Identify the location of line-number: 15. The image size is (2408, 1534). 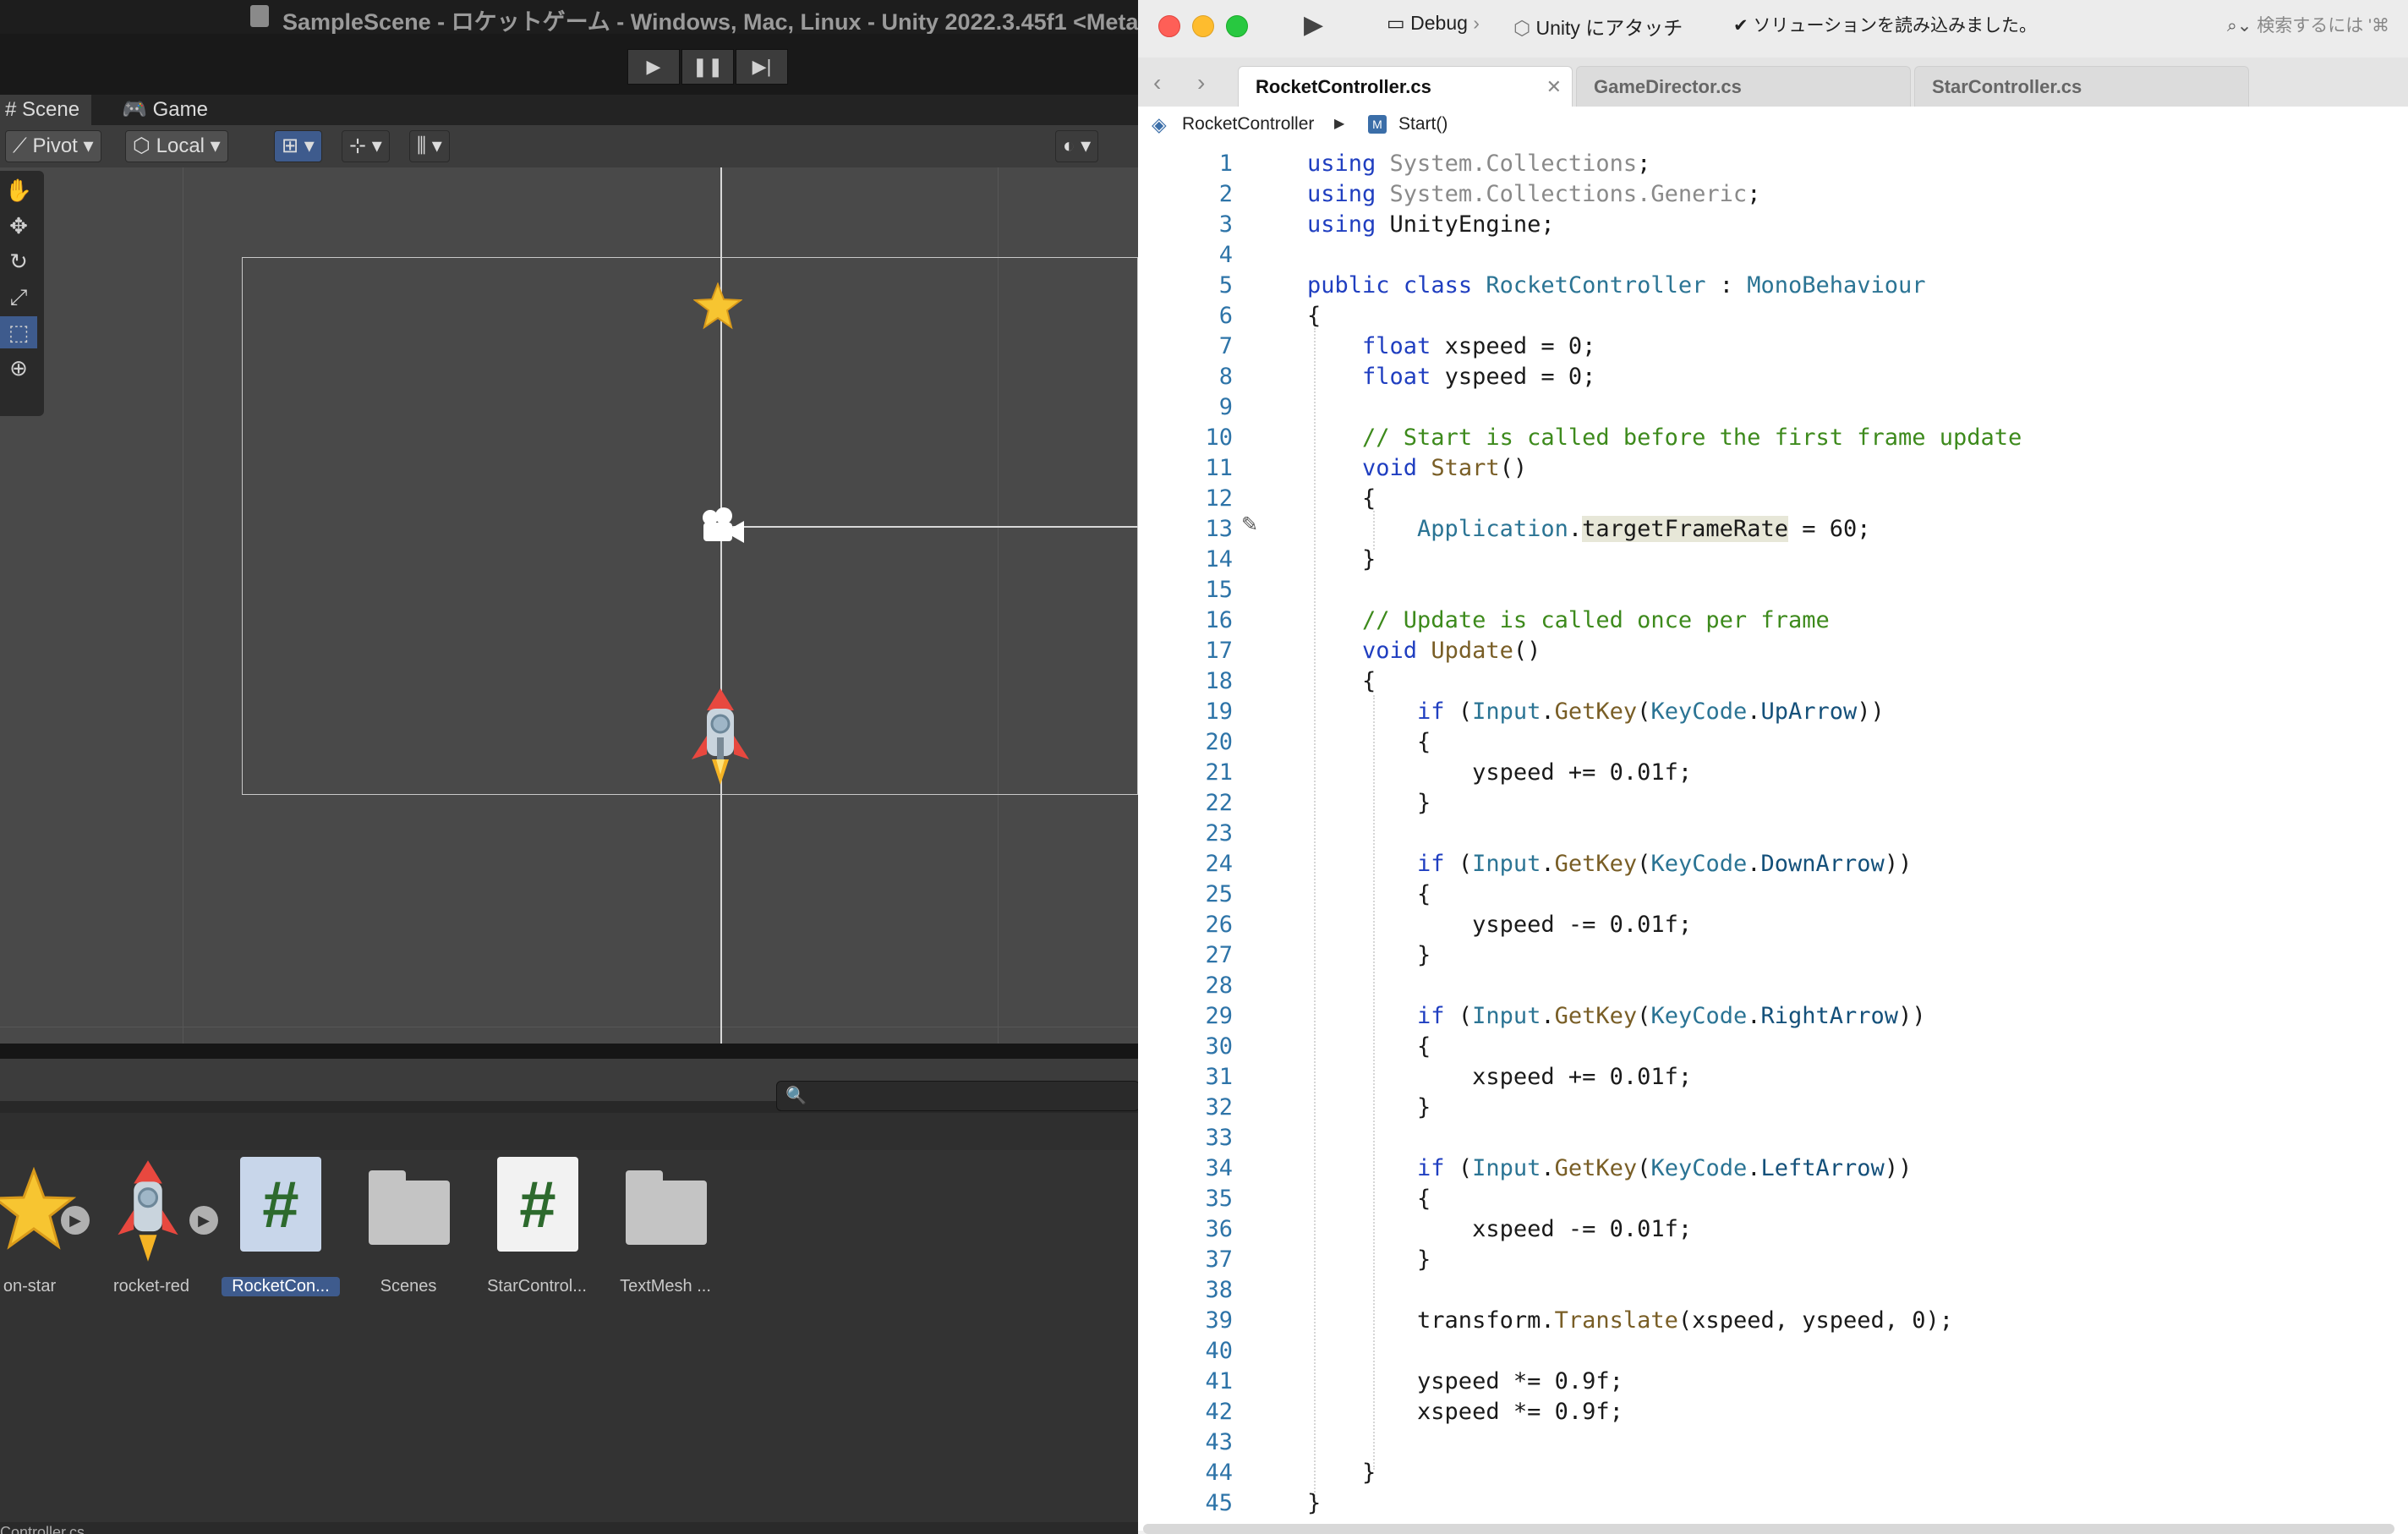
(1202, 590).